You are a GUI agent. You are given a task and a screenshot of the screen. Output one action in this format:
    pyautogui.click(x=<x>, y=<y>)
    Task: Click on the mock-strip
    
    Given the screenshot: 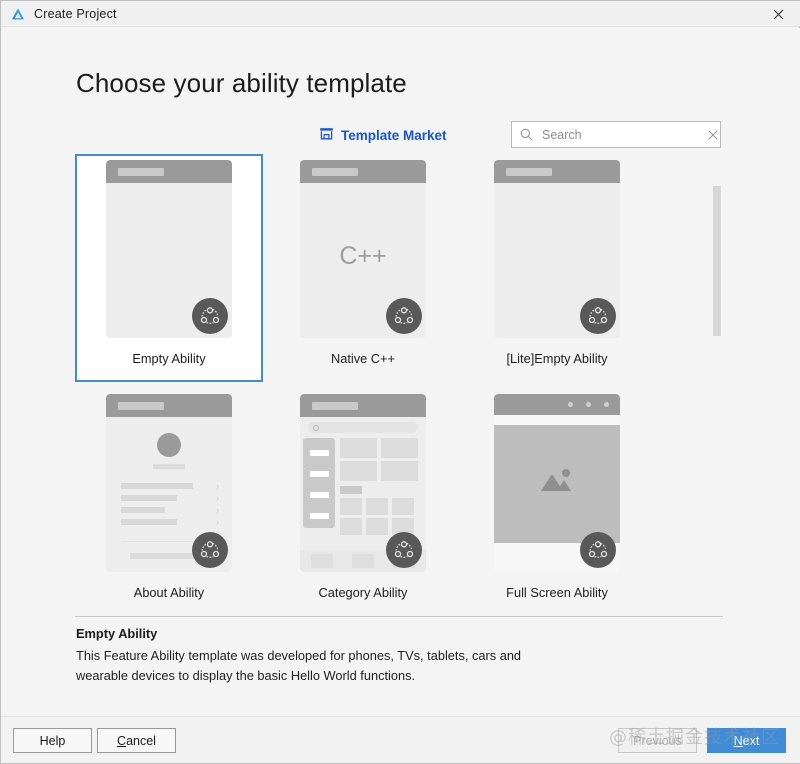 What is the action you would take?
    pyautogui.click(x=557, y=420)
    